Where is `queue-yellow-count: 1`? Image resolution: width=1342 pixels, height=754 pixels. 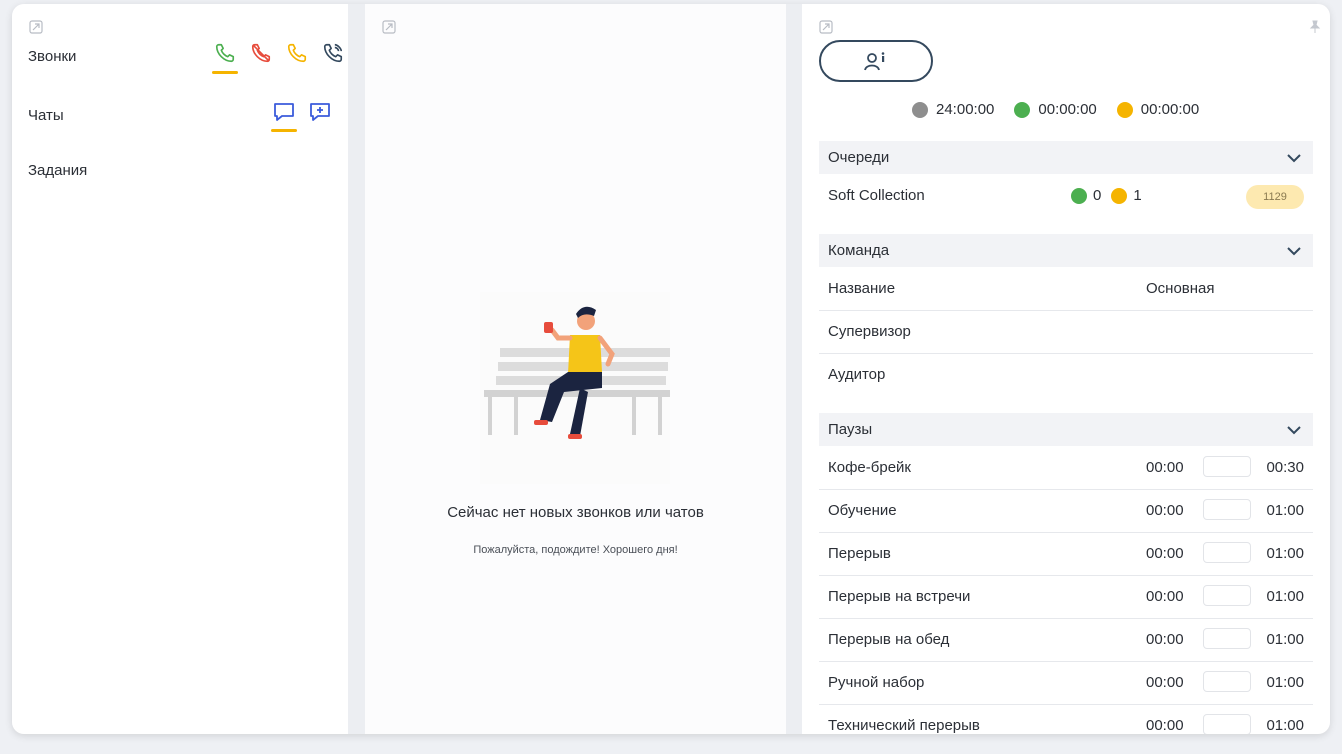
queue-yellow-count: 1 is located at coordinates (1137, 195).